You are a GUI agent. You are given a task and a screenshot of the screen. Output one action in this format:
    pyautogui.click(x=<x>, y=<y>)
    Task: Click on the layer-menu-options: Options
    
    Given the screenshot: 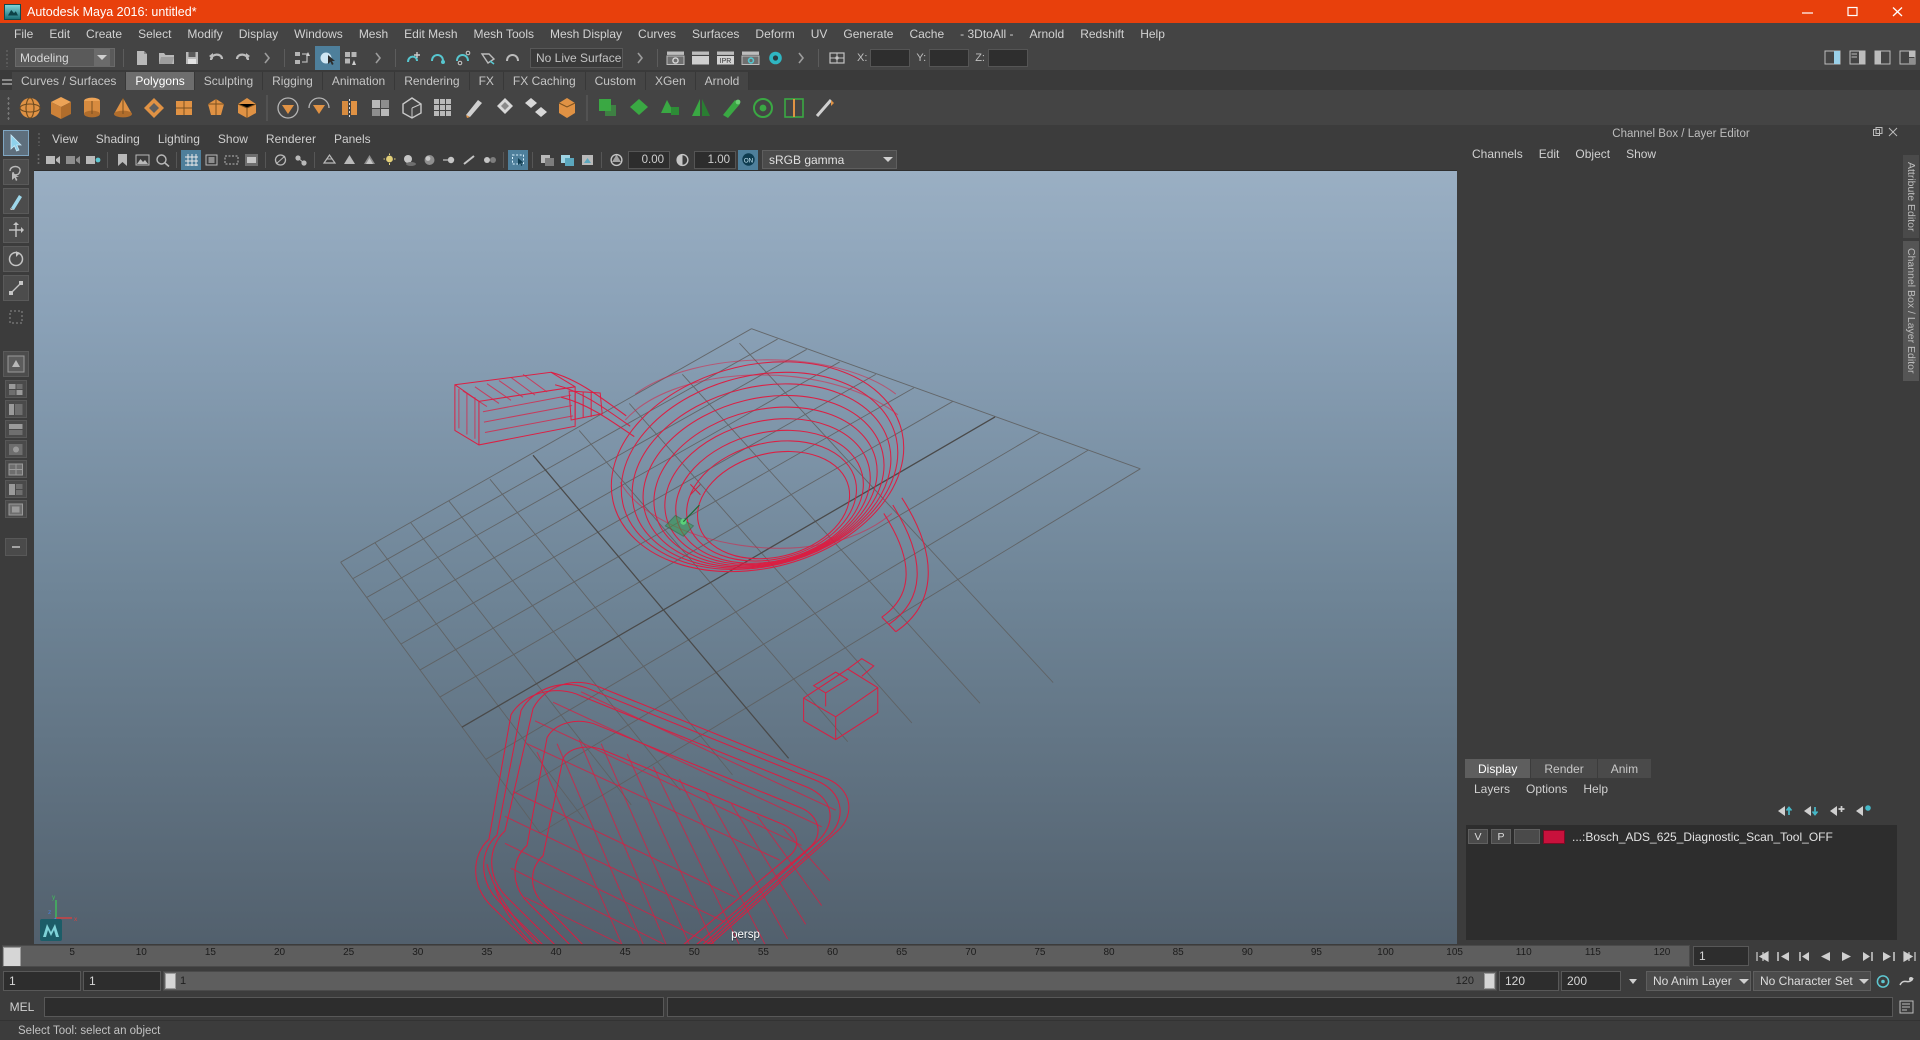 What is the action you would take?
    pyautogui.click(x=1546, y=789)
    